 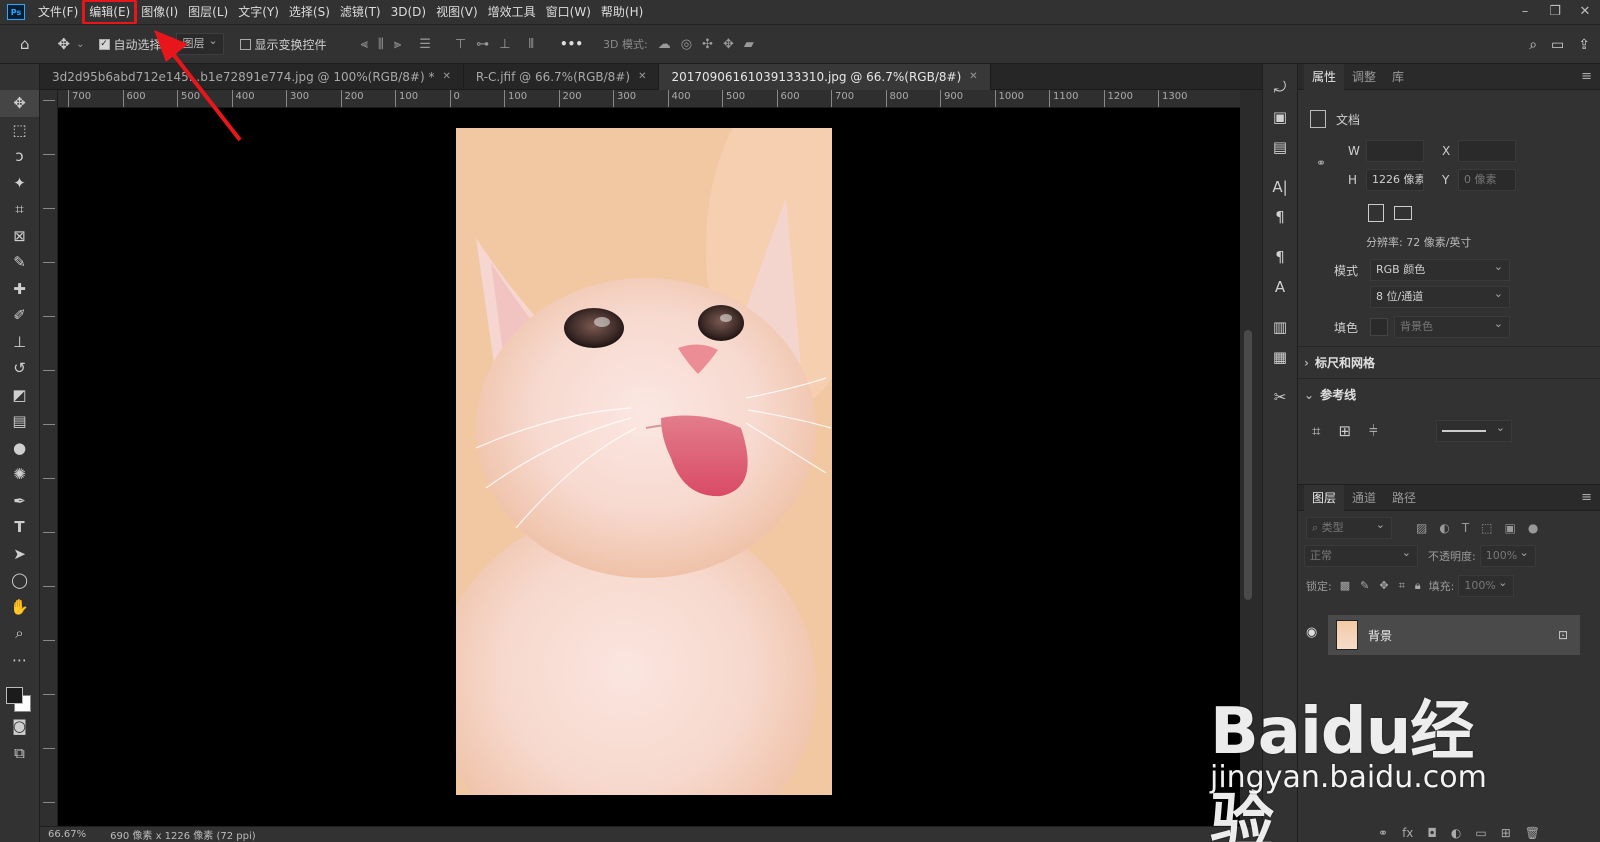 I want to click on dodge-tool-icon: ✺, so click(x=19, y=474).